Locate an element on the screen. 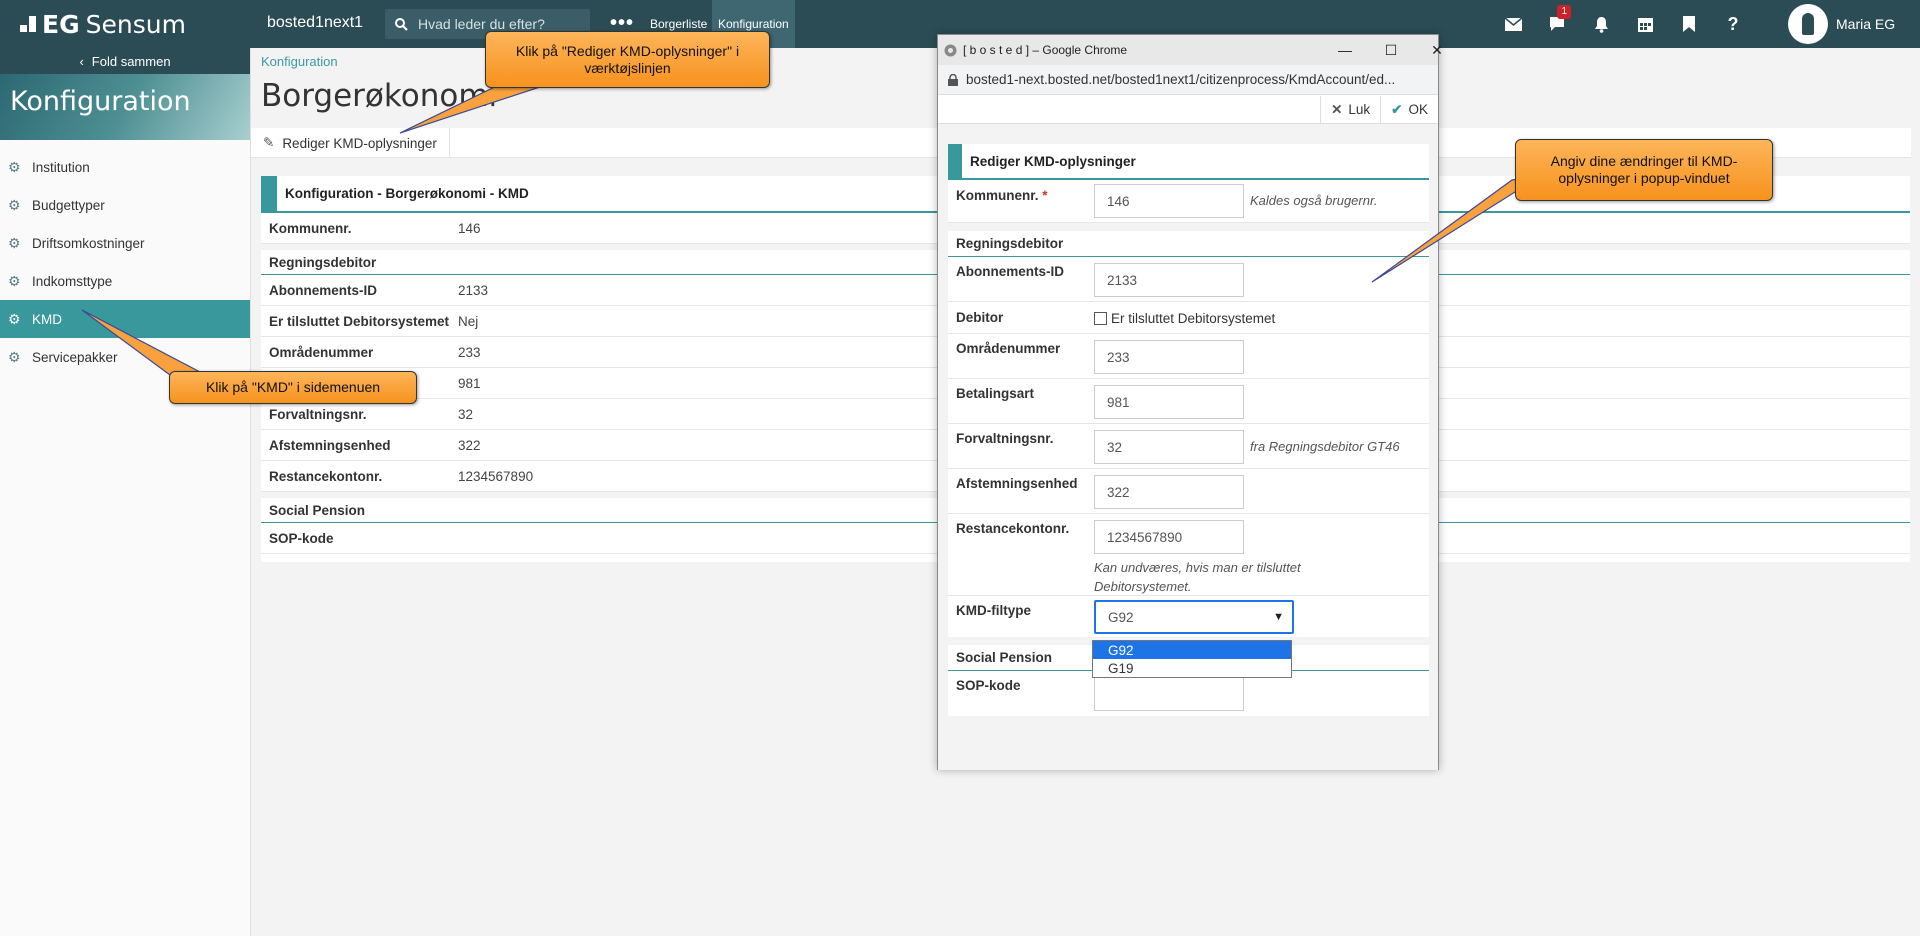  kmd-callout: Klik på "KMD" i sidemenuen is located at coordinates (293, 387).